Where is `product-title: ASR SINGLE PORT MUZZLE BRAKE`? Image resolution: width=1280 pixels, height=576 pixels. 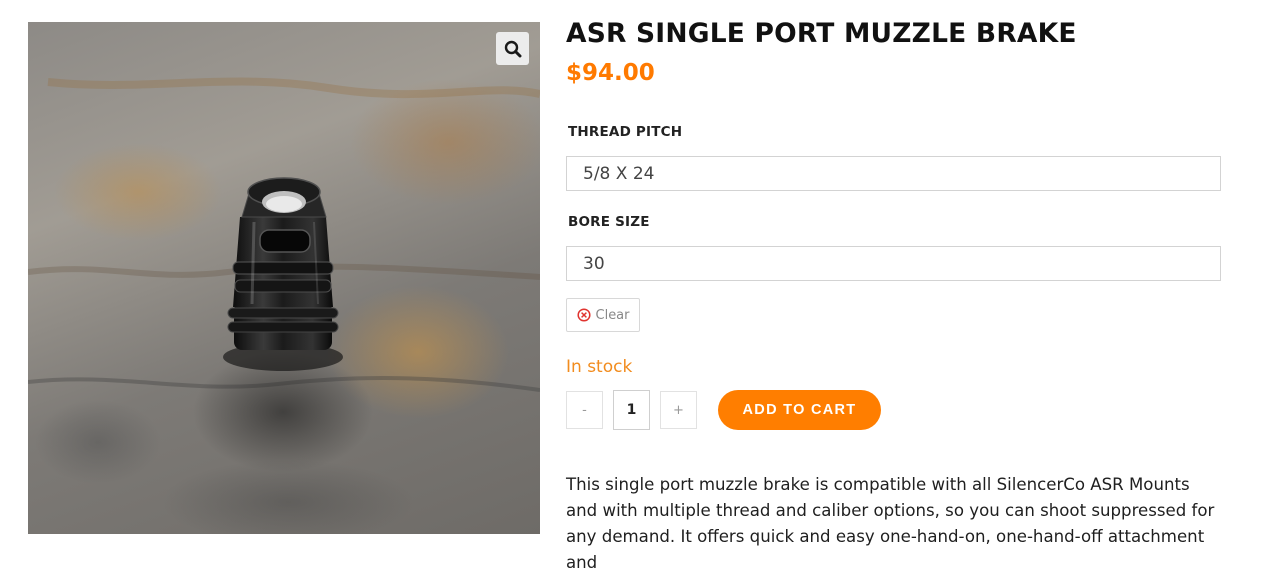 product-title: ASR SINGLE PORT MUZZLE BRAKE is located at coordinates (821, 33).